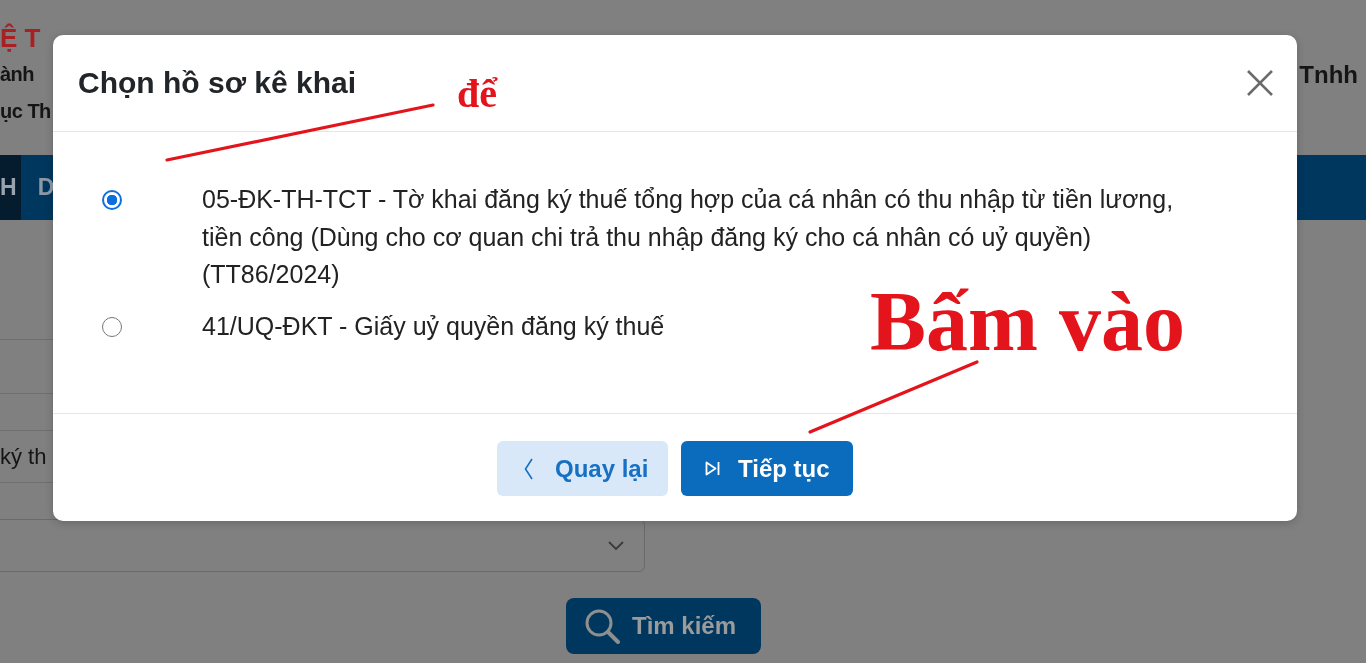  What do you see at coordinates (20, 38) in the screenshot?
I see `portal-title: Ệ T` at bounding box center [20, 38].